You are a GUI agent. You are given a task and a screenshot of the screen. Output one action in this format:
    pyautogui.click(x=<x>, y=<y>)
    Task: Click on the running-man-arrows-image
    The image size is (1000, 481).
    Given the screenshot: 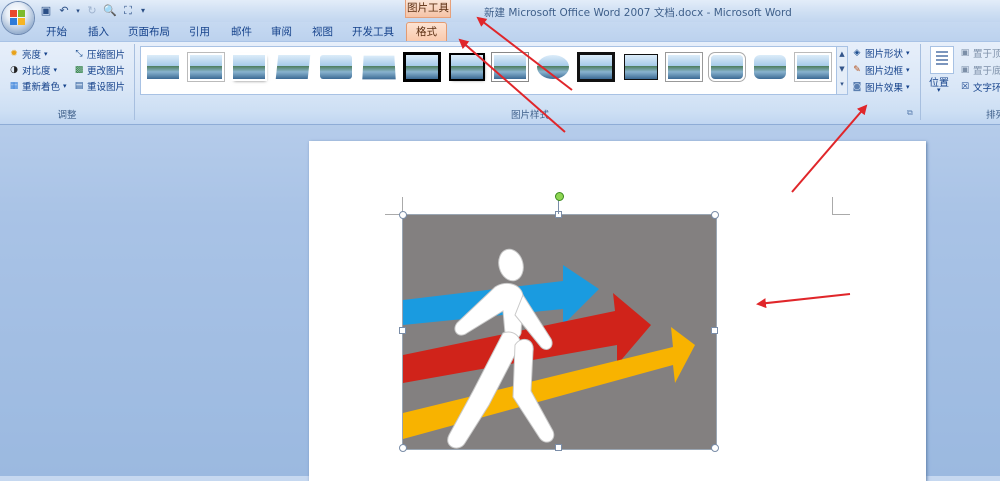 What is the action you would take?
    pyautogui.click(x=549, y=348)
    